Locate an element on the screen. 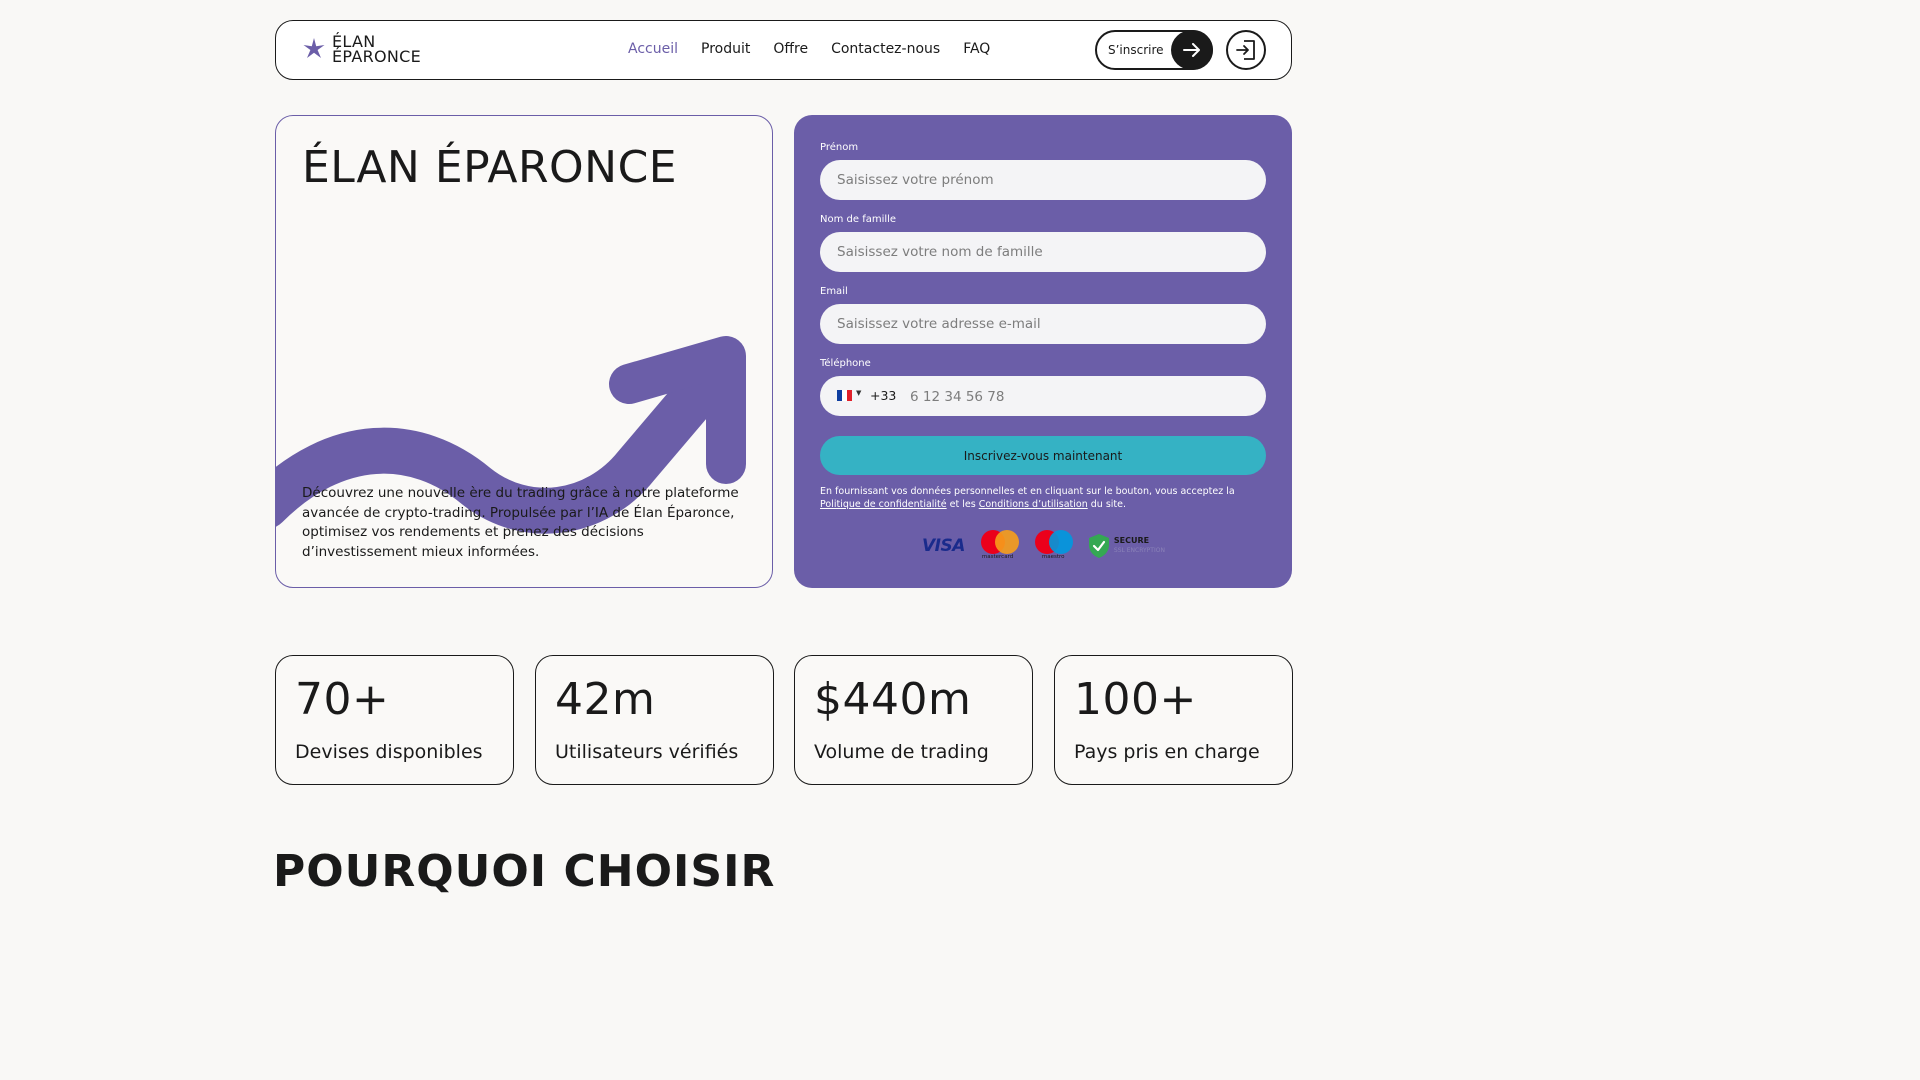 This screenshot has width=1920, height=1080. nav-item-produit: Produit is located at coordinates (725, 49).